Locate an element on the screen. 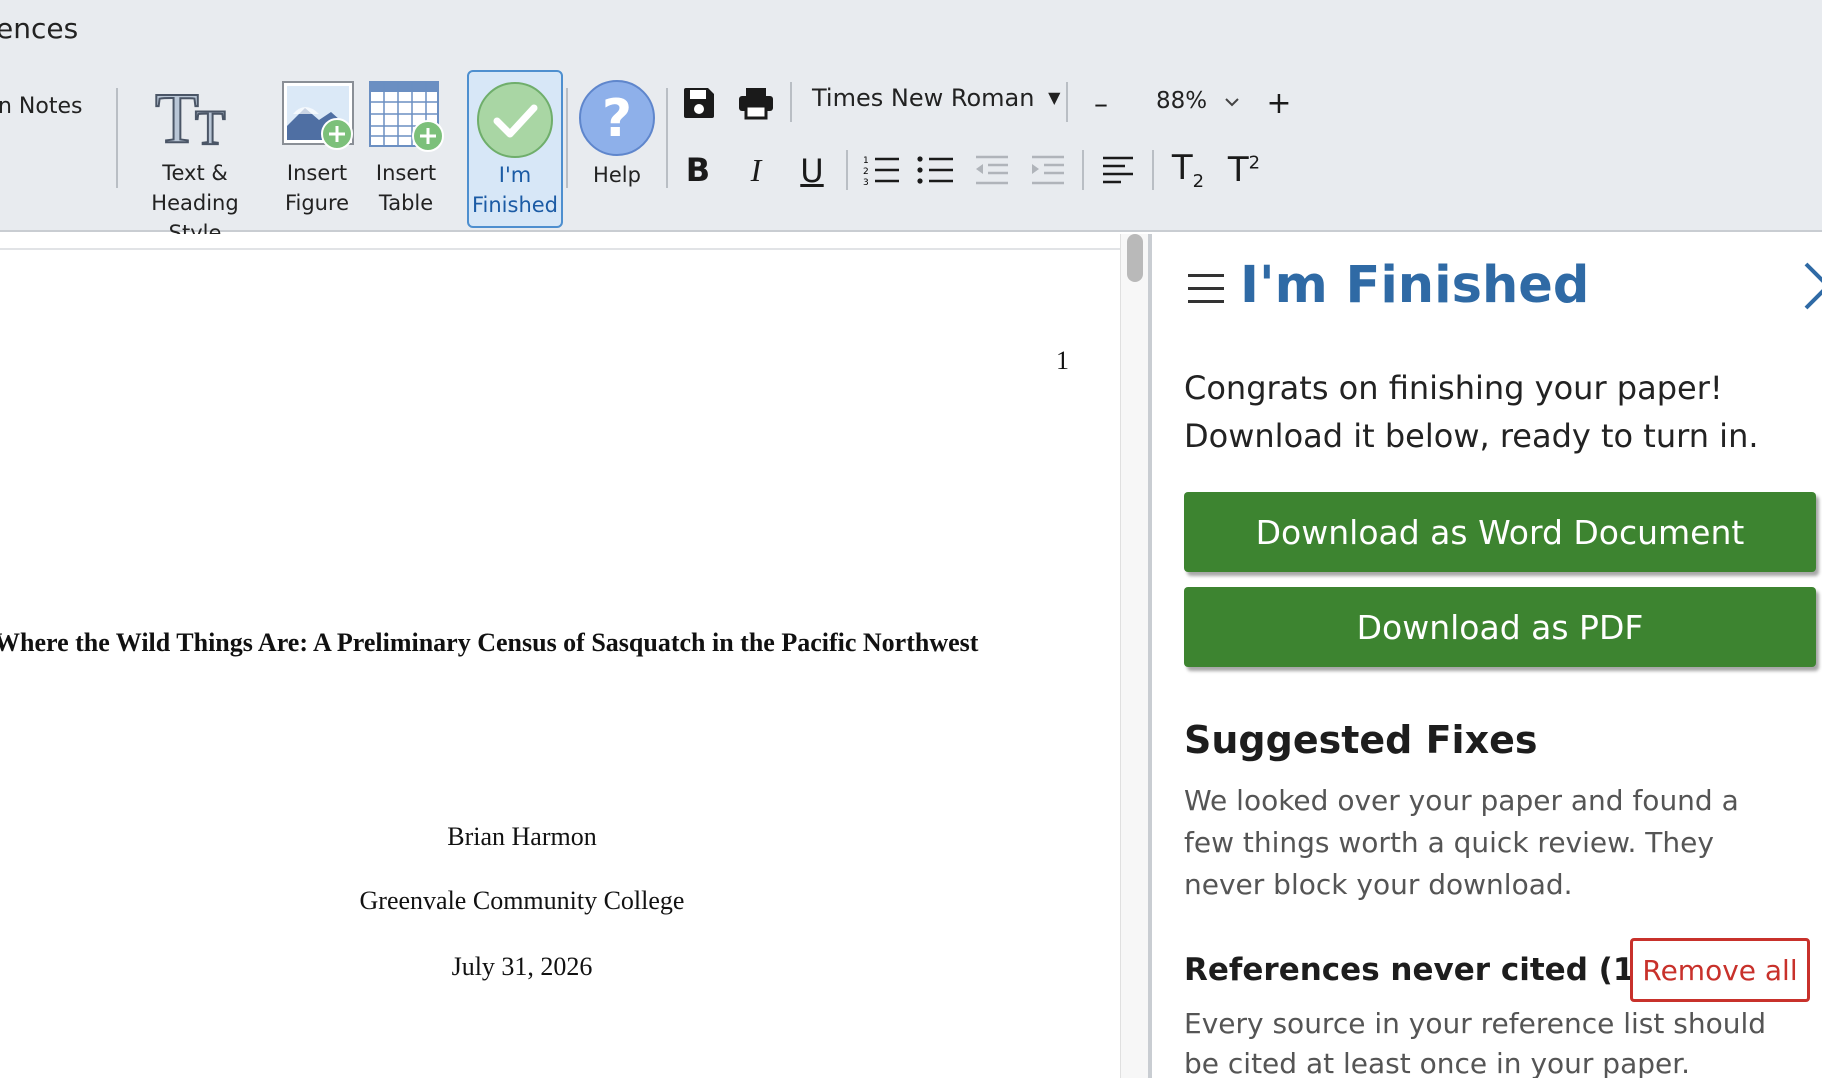 The height and width of the screenshot is (1078, 1822). insert-table-button: Insert Table is located at coordinates (406, 147).